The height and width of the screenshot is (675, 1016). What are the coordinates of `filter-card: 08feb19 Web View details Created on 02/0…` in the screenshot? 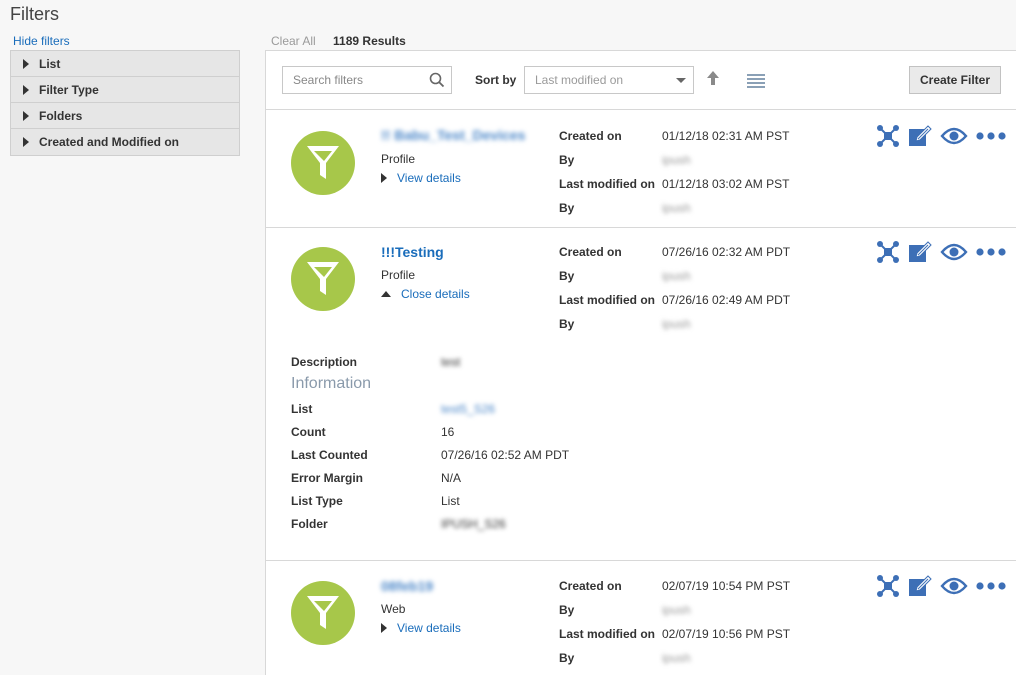 It's located at (641, 619).